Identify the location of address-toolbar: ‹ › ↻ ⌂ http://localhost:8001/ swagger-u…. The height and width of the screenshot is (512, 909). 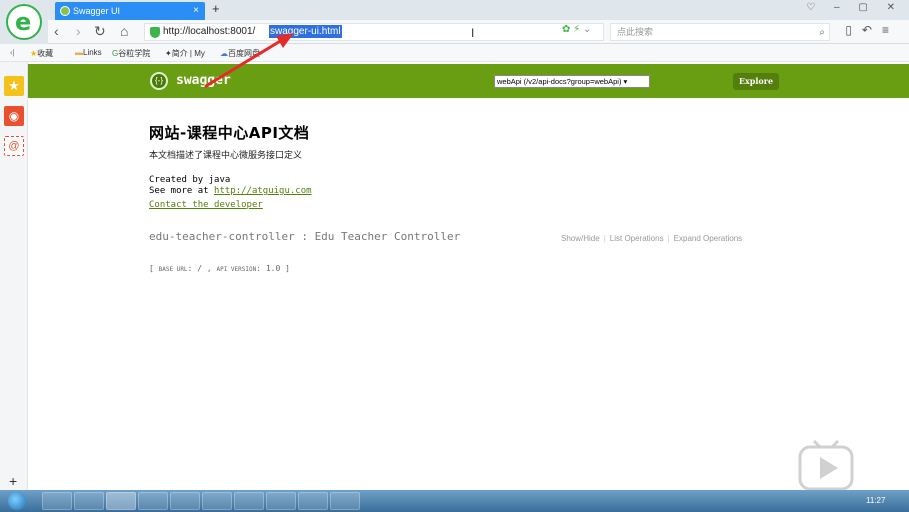
(478, 32).